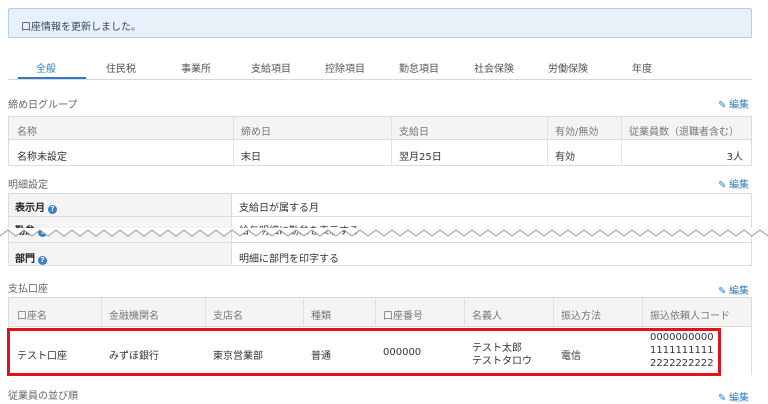 The height and width of the screenshot is (404, 768). What do you see at coordinates (568, 67) in the screenshot?
I see `tab-labor-insurance: 労働保険` at bounding box center [568, 67].